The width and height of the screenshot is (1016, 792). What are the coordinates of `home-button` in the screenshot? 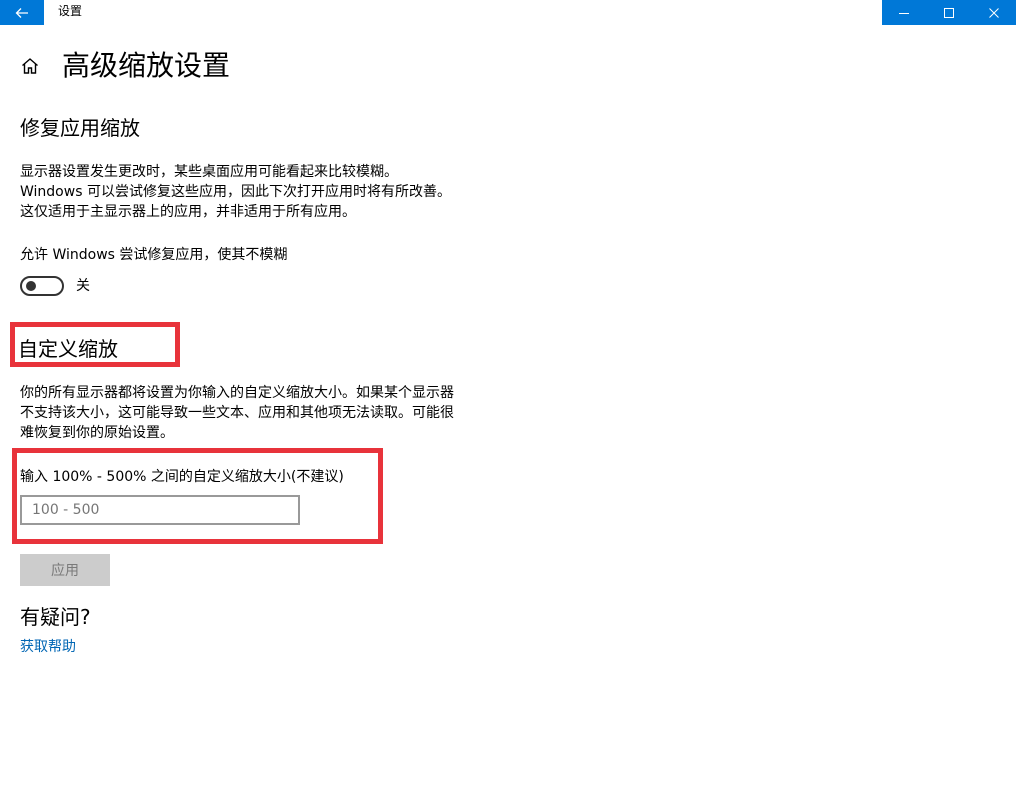 It's located at (30, 66).